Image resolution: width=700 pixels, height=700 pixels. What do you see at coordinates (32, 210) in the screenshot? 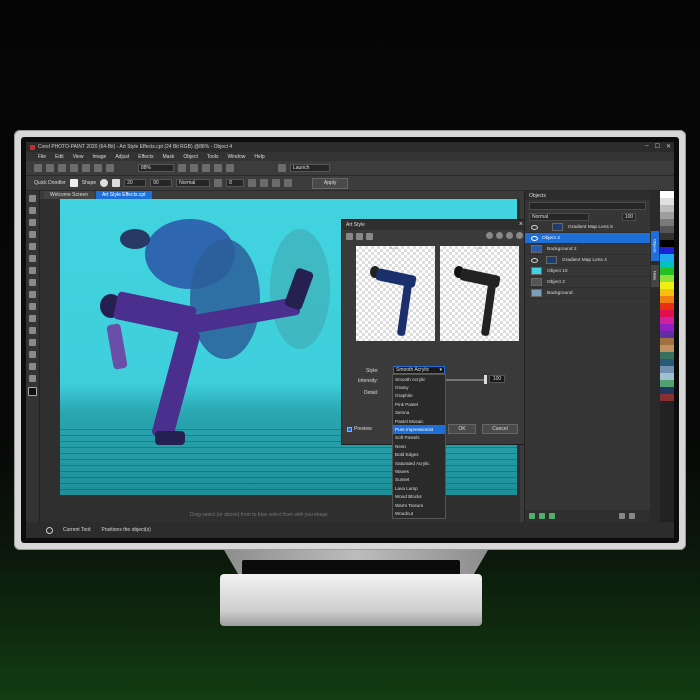
I see `mask-tool-icon` at bounding box center [32, 210].